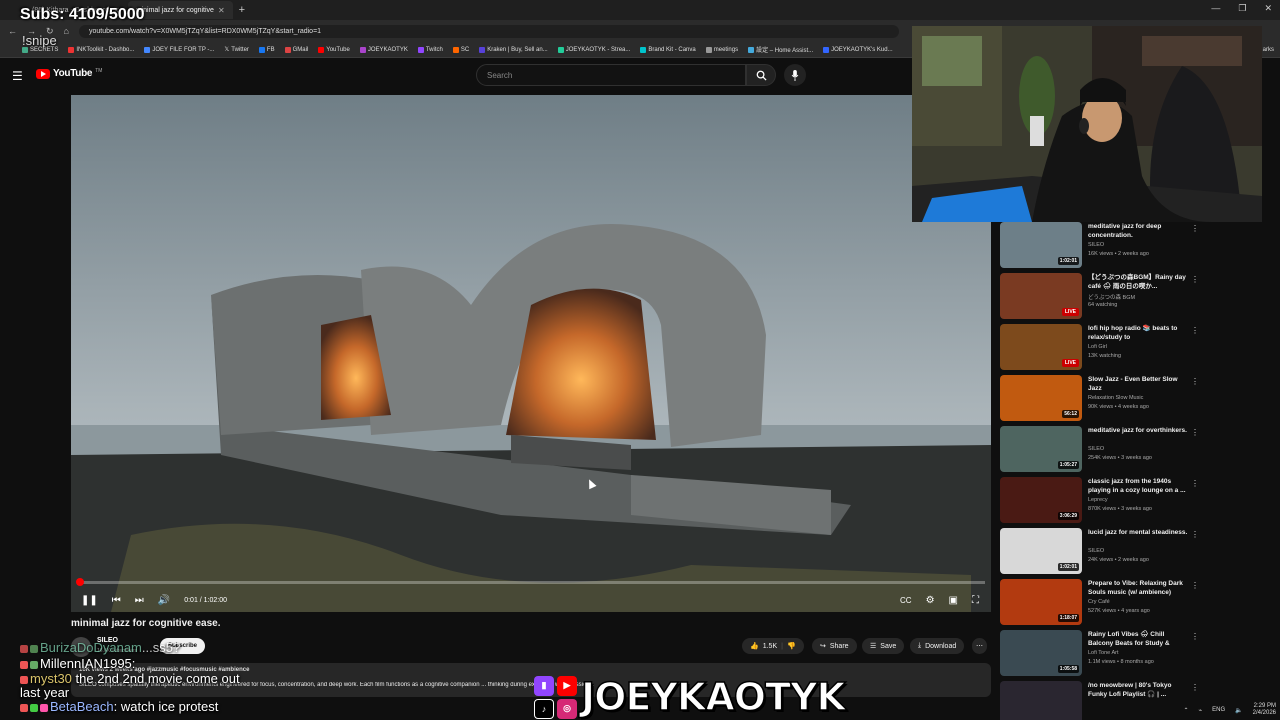  What do you see at coordinates (1103, 653) in the screenshot?
I see `recommendation-channel: Lofi Tone Art` at bounding box center [1103, 653].